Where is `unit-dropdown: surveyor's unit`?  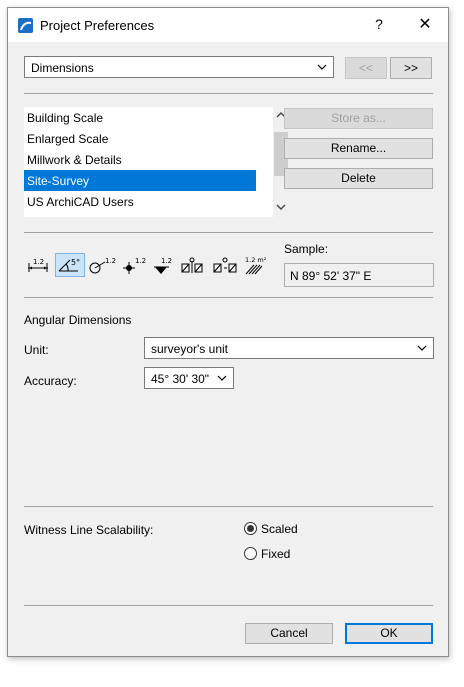
unit-dropdown: surveyor's unit is located at coordinates (289, 348).